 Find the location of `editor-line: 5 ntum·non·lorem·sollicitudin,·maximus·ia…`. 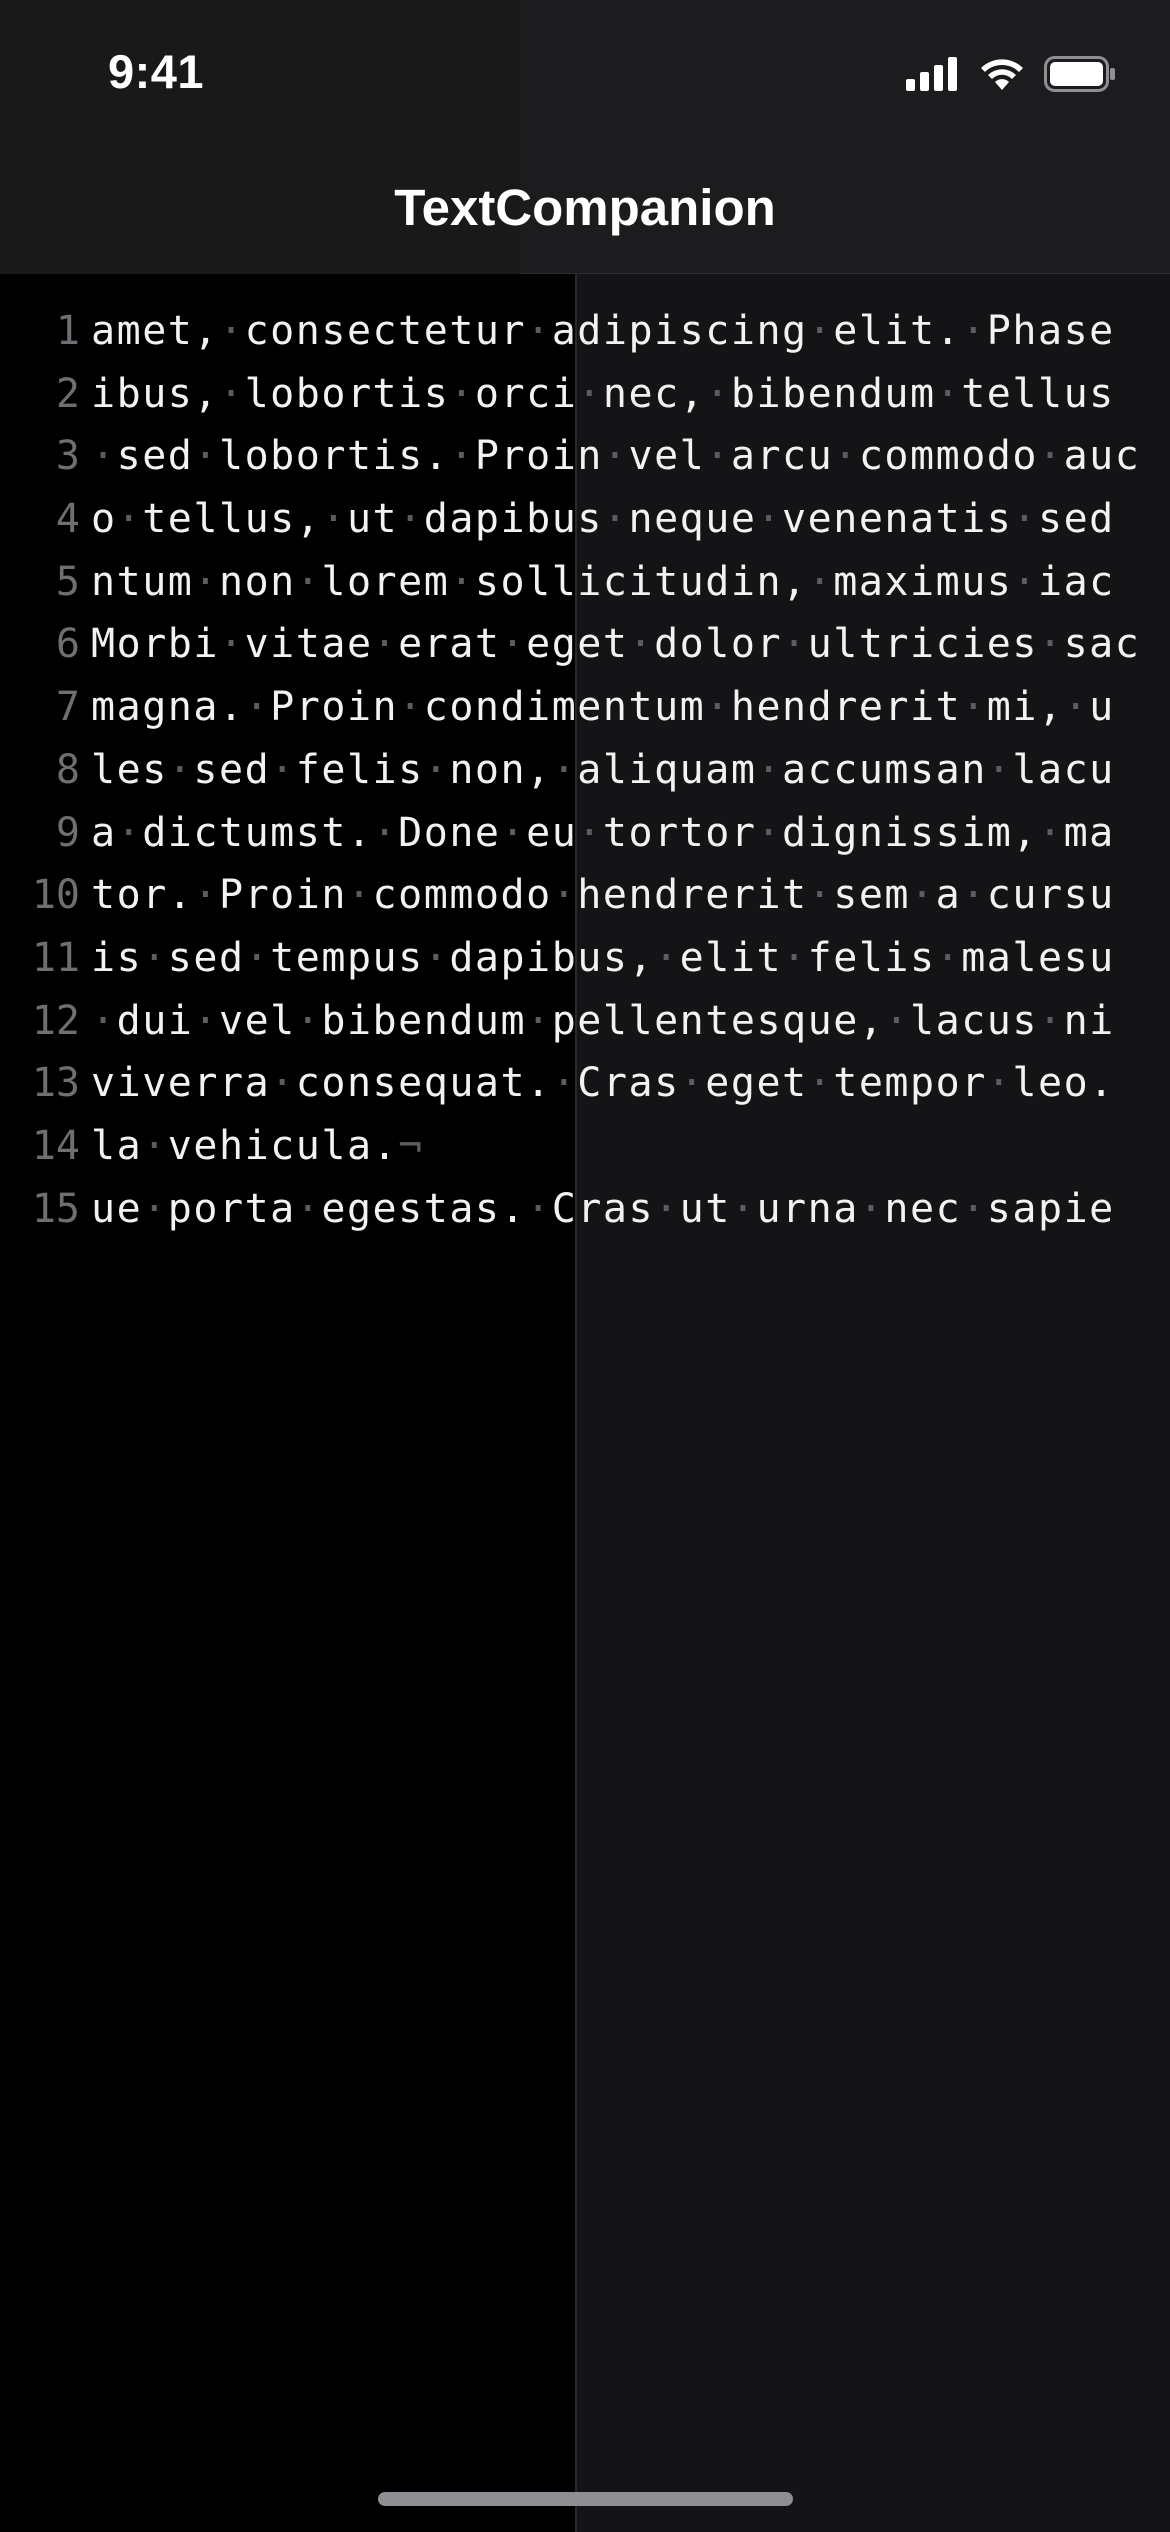

editor-line: 5 ntum·non·lorem·sollicitudin,·maximus·ia… is located at coordinates (585, 582).